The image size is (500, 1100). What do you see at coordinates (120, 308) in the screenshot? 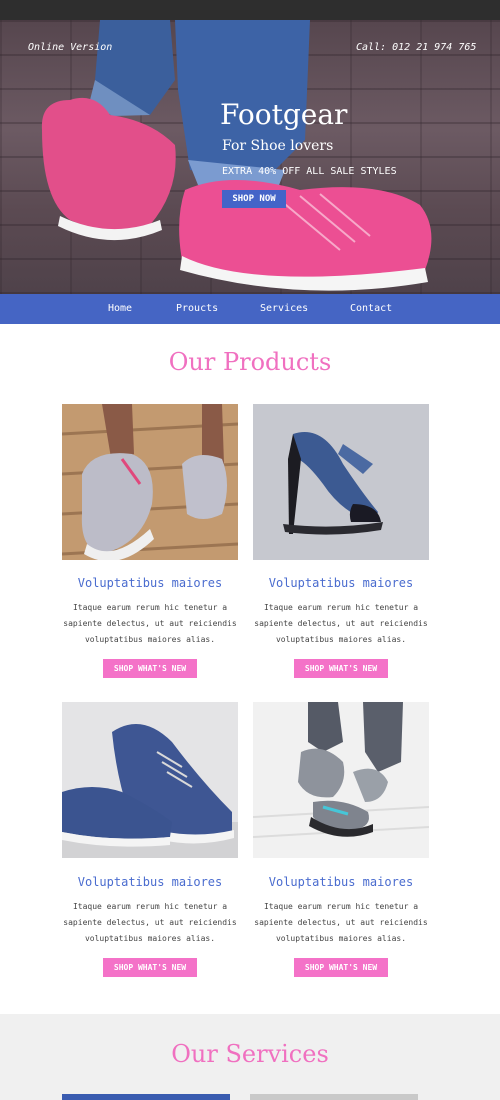
I see `nav-item-home: Home` at bounding box center [120, 308].